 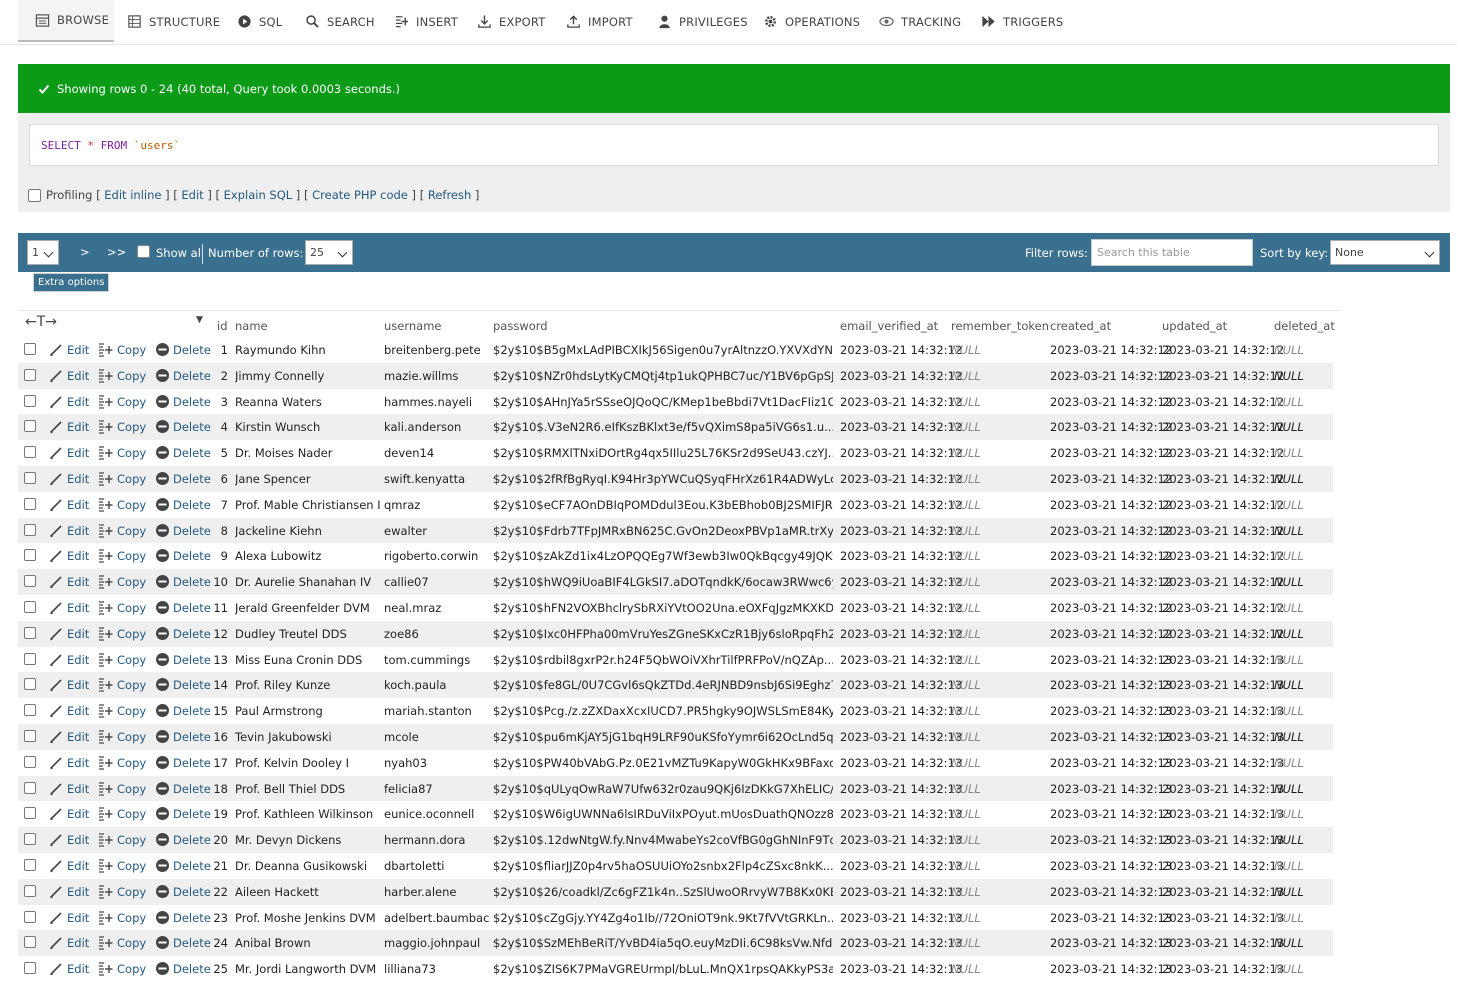 I want to click on cell-name: Prof. Bell Thiel DDS, so click(x=308, y=789).